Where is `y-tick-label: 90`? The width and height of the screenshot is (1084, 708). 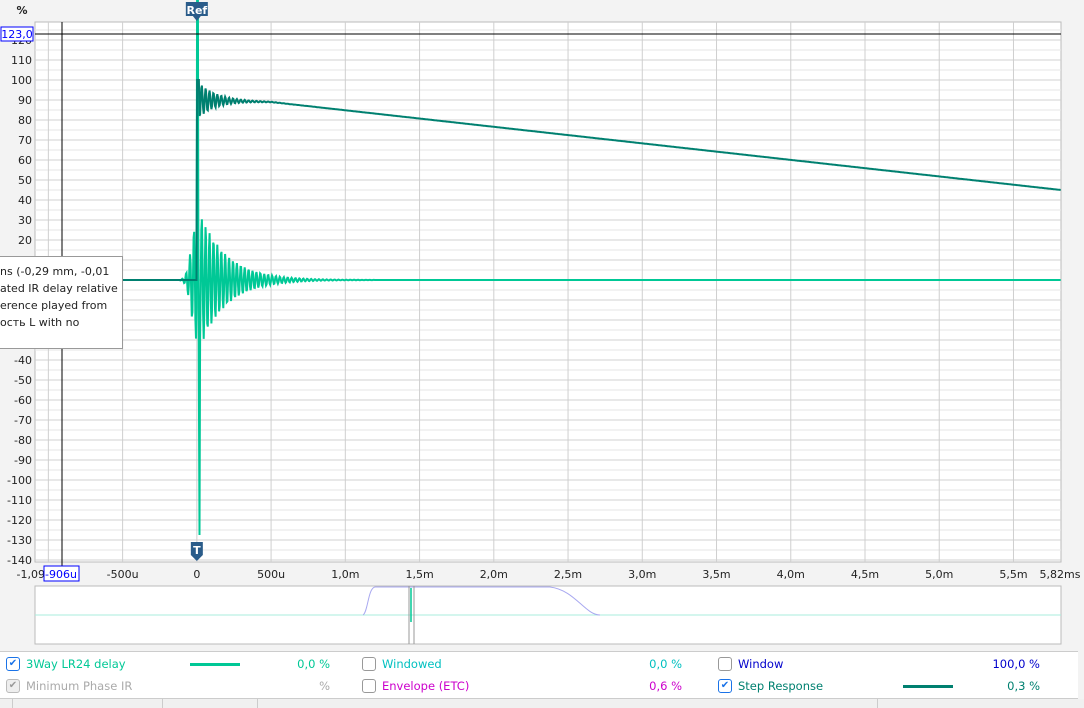 y-tick-label: 90 is located at coordinates (25, 100).